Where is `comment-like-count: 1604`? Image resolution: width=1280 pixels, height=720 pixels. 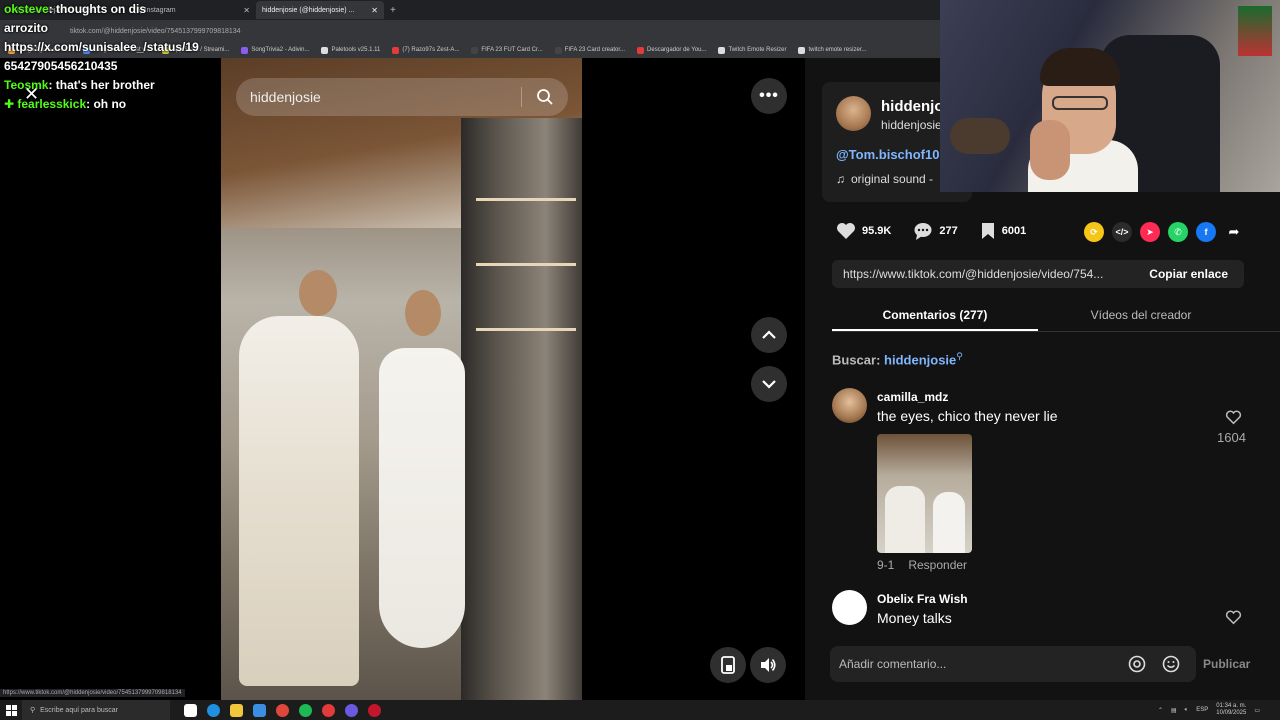
comment-like-count: 1604 is located at coordinates (1231, 437).